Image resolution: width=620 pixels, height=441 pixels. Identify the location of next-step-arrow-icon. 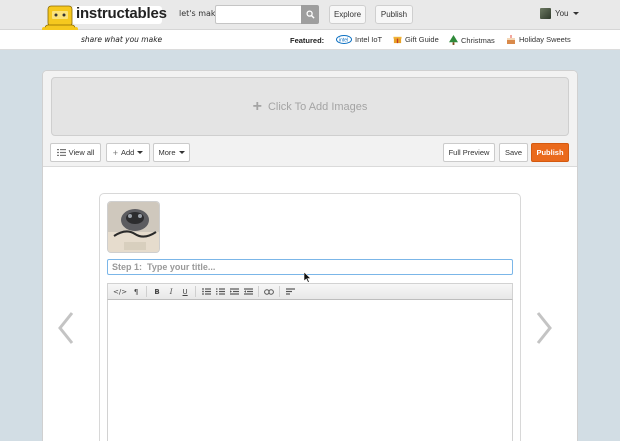
(544, 328).